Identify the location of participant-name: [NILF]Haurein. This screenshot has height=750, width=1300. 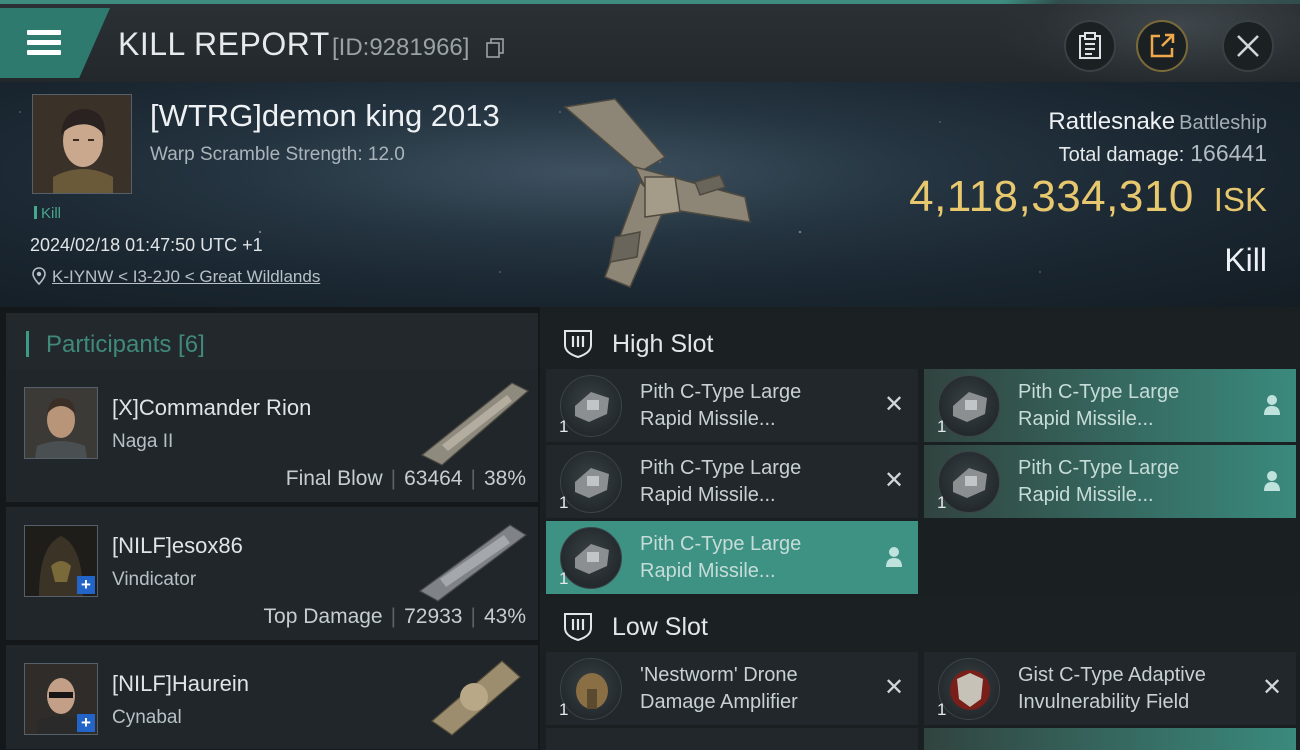
(180, 684).